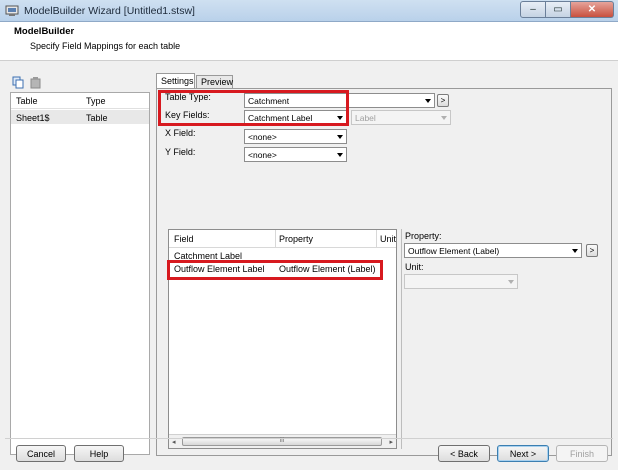 This screenshot has height=470, width=618. What do you see at coordinates (214, 81) in the screenshot?
I see `tab-preview: Preview` at bounding box center [214, 81].